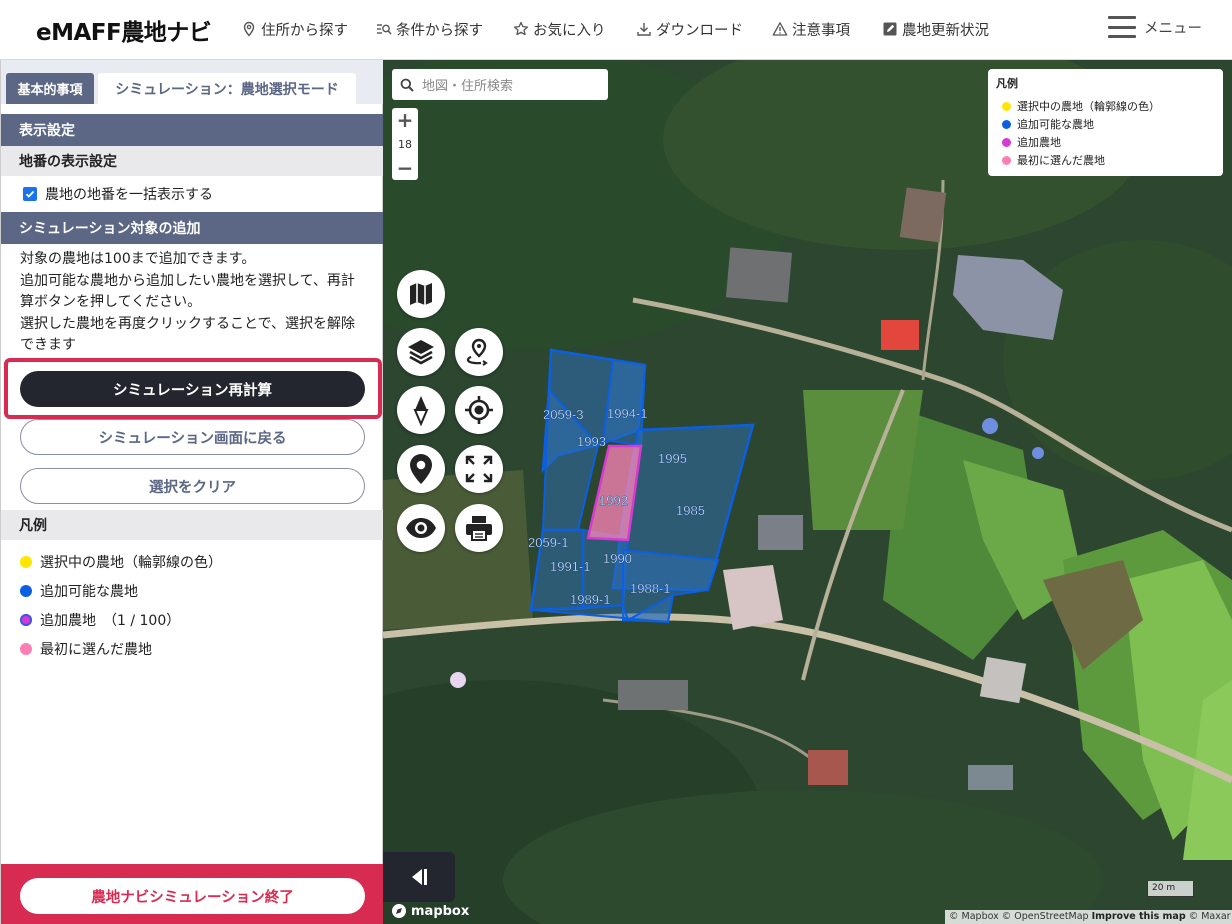  I want to click on panel-tabs: 基本的事項 シミュレーション：農地選択モード, so click(192, 82).